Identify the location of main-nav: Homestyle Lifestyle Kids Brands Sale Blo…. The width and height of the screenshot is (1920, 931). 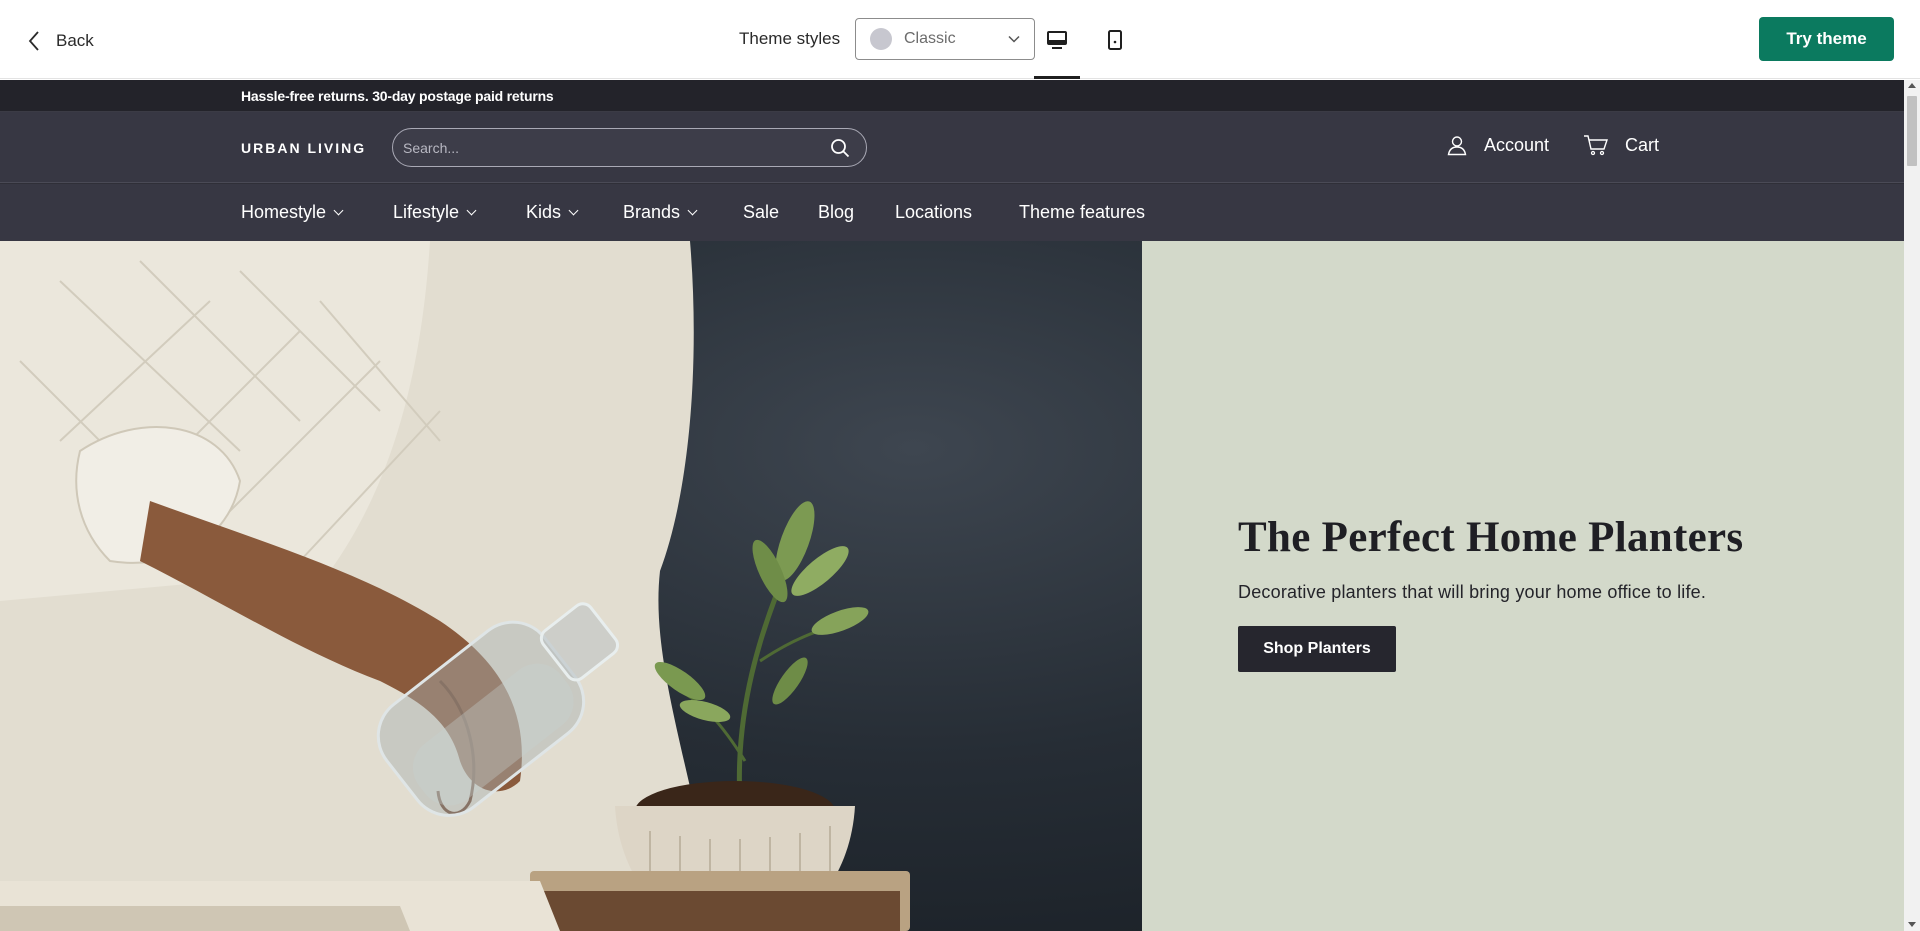
(952, 212).